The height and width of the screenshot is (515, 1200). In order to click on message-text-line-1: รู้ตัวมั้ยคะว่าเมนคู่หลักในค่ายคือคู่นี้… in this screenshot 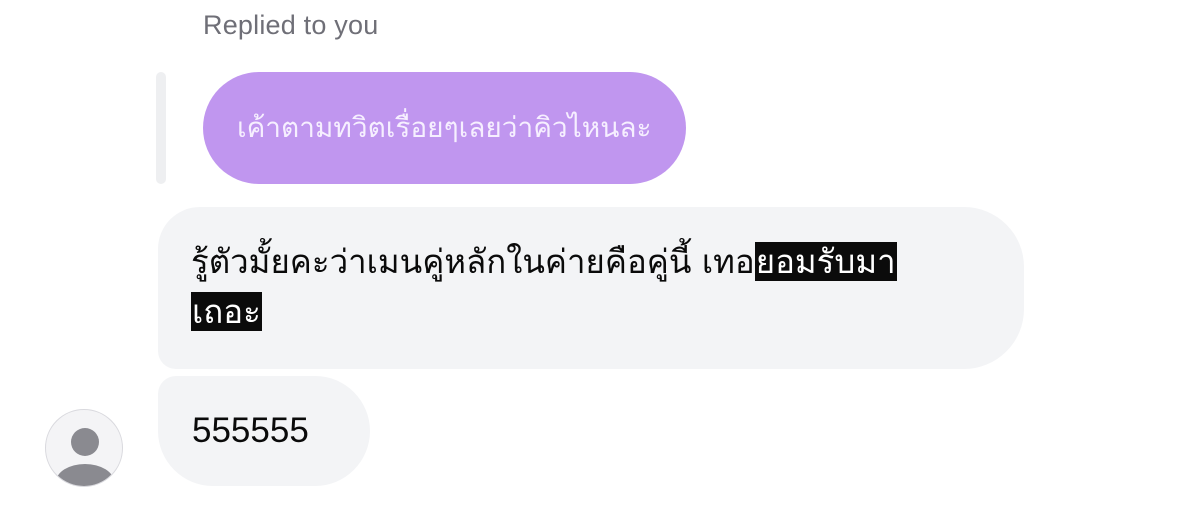, I will do `click(590, 262)`.